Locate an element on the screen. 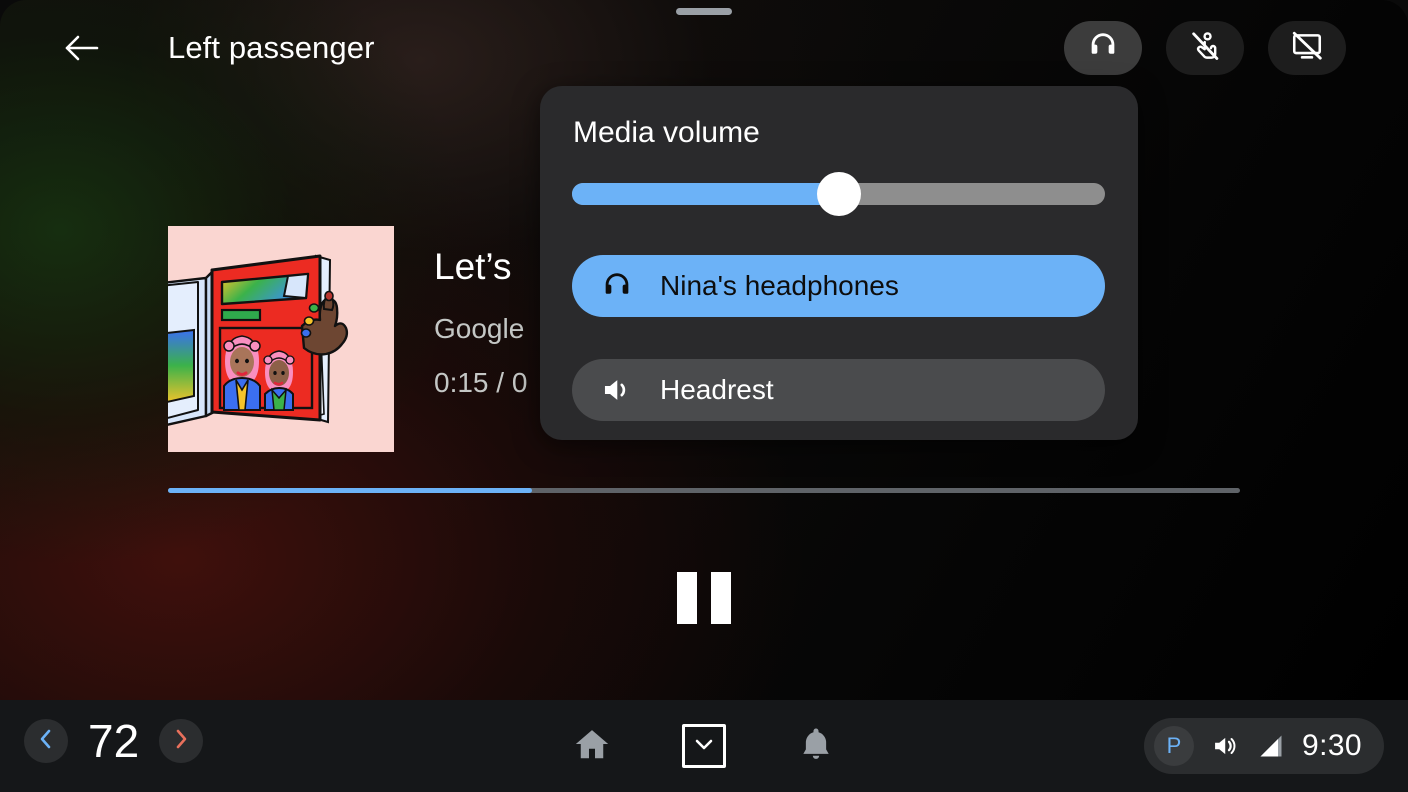 The width and height of the screenshot is (1408, 792). chevron-left-icon is located at coordinates (46, 741).